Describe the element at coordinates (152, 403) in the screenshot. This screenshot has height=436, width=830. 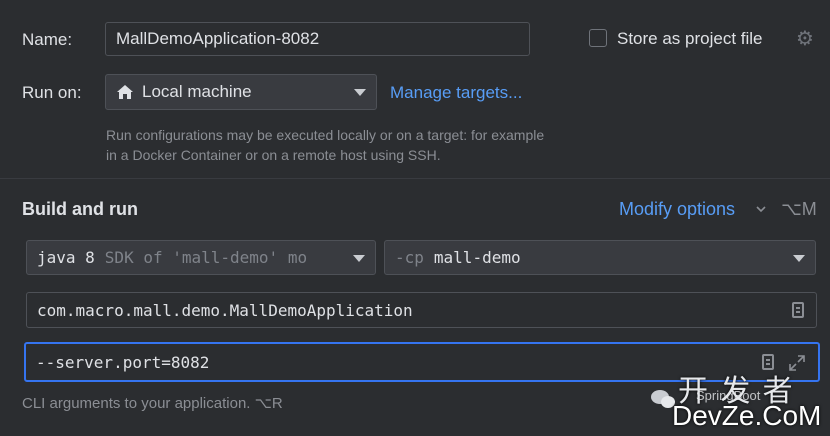
I see `program-arguments-hint: CLI arguments to your application. ⌥R` at that location.